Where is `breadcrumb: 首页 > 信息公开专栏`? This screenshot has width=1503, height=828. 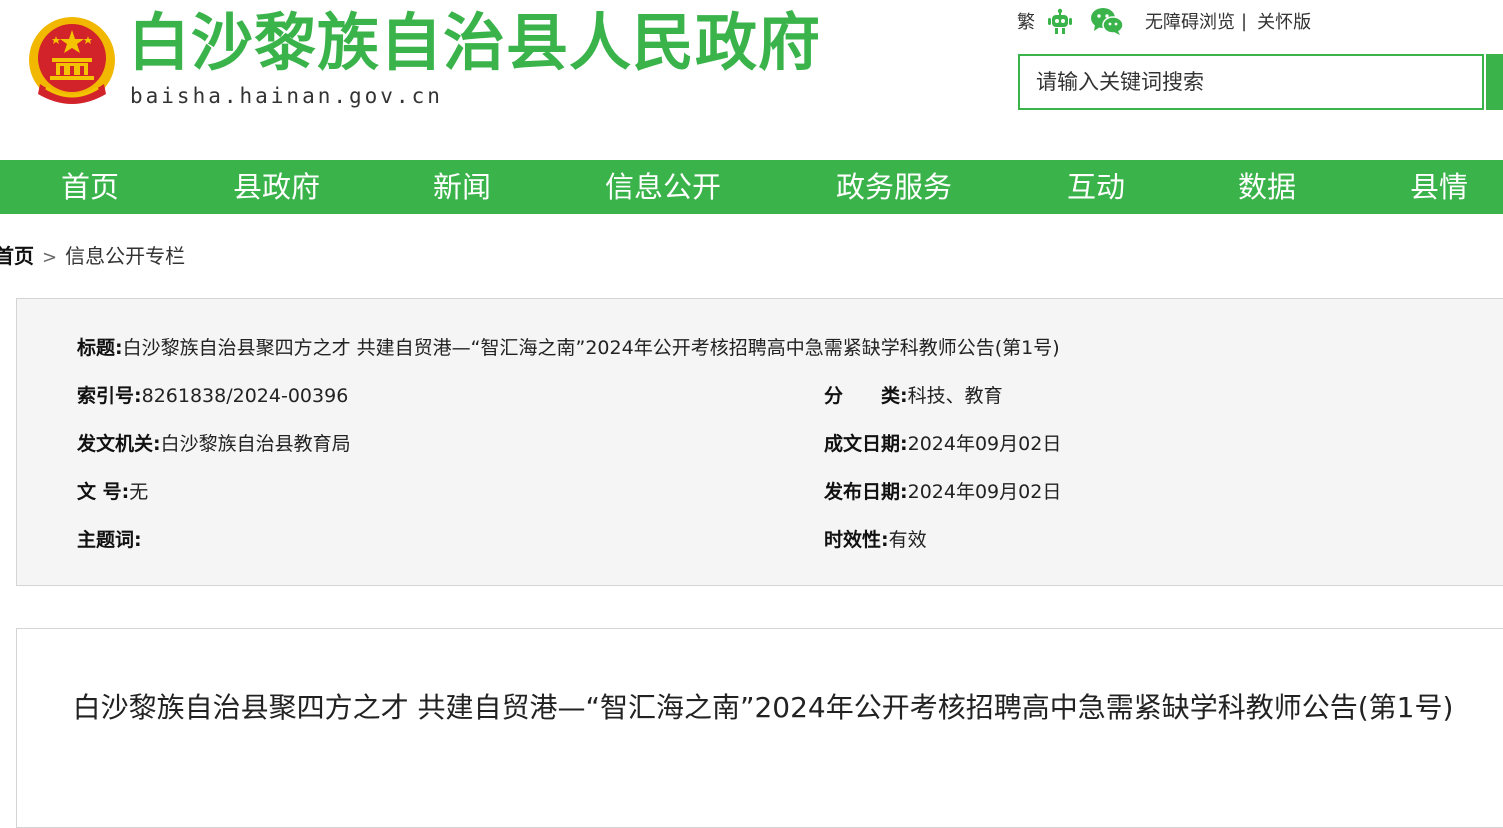 breadcrumb: 首页 > 信息公开专栏 is located at coordinates (92, 254).